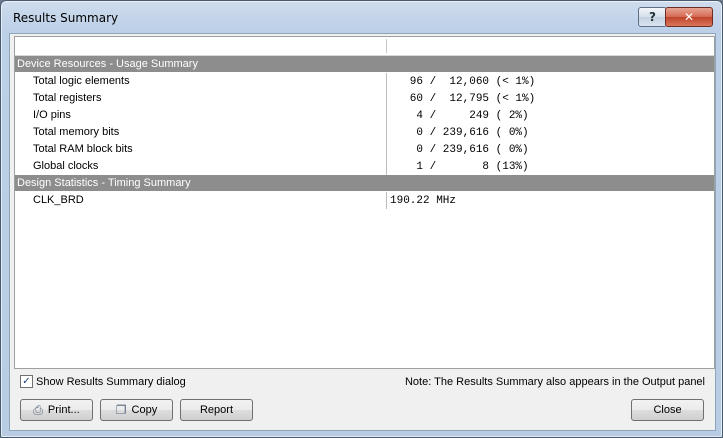 The image size is (723, 438). What do you see at coordinates (386, 46) in the screenshot?
I see `column-divider` at bounding box center [386, 46].